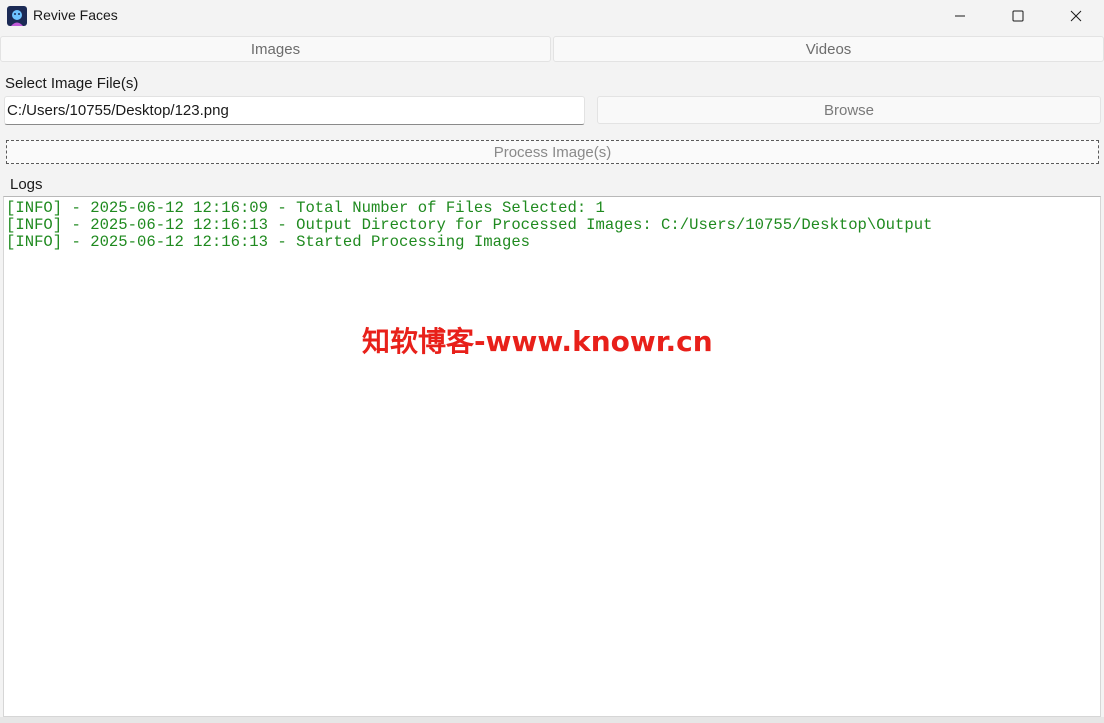 This screenshot has width=1104, height=723. Describe the element at coordinates (26, 184) in the screenshot. I see `logs-label: Logs` at that location.